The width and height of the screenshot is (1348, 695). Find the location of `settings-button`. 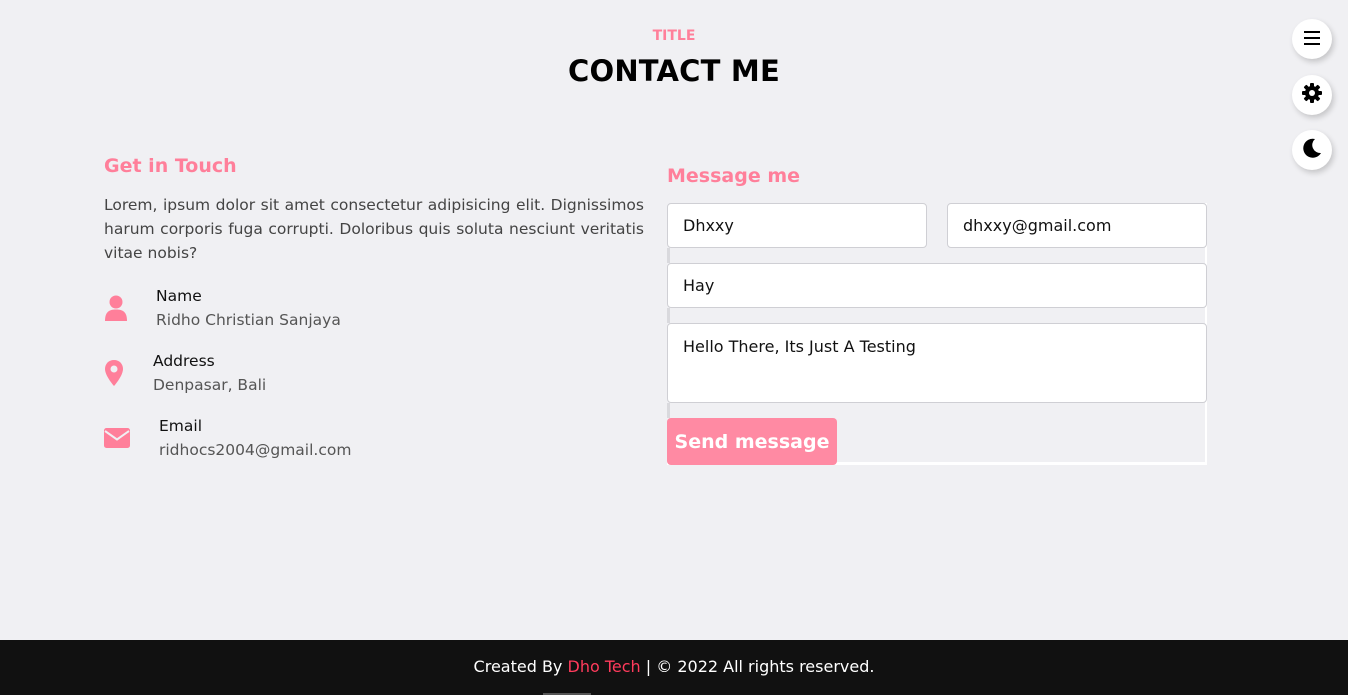

settings-button is located at coordinates (1312, 95).